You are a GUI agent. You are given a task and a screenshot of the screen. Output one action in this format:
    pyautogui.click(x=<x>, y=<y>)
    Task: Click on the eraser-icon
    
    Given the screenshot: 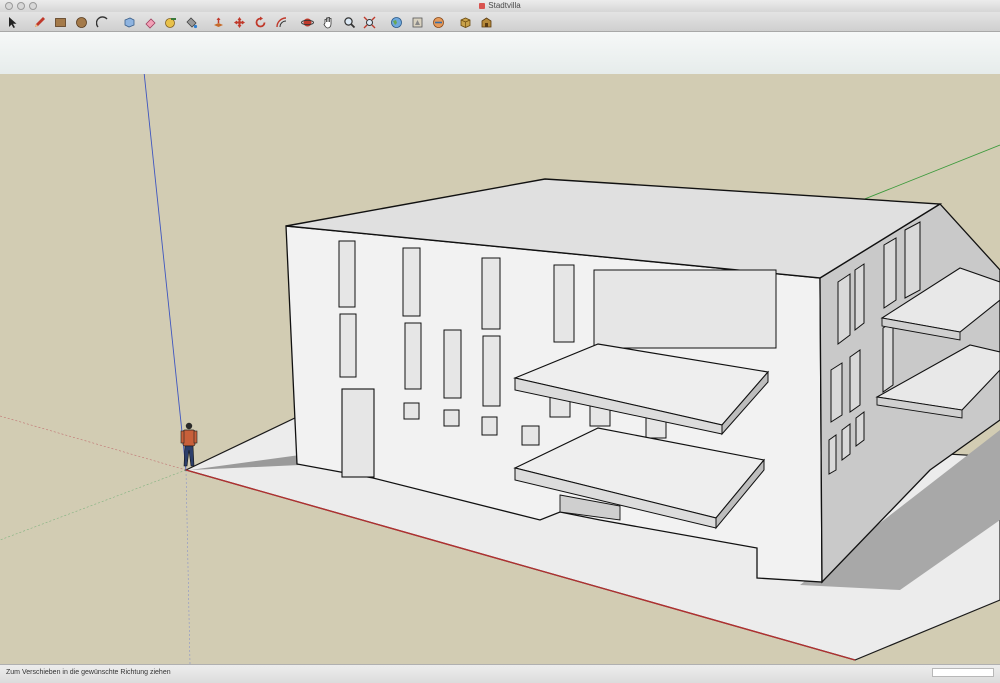 What is the action you would take?
    pyautogui.click(x=150, y=23)
    